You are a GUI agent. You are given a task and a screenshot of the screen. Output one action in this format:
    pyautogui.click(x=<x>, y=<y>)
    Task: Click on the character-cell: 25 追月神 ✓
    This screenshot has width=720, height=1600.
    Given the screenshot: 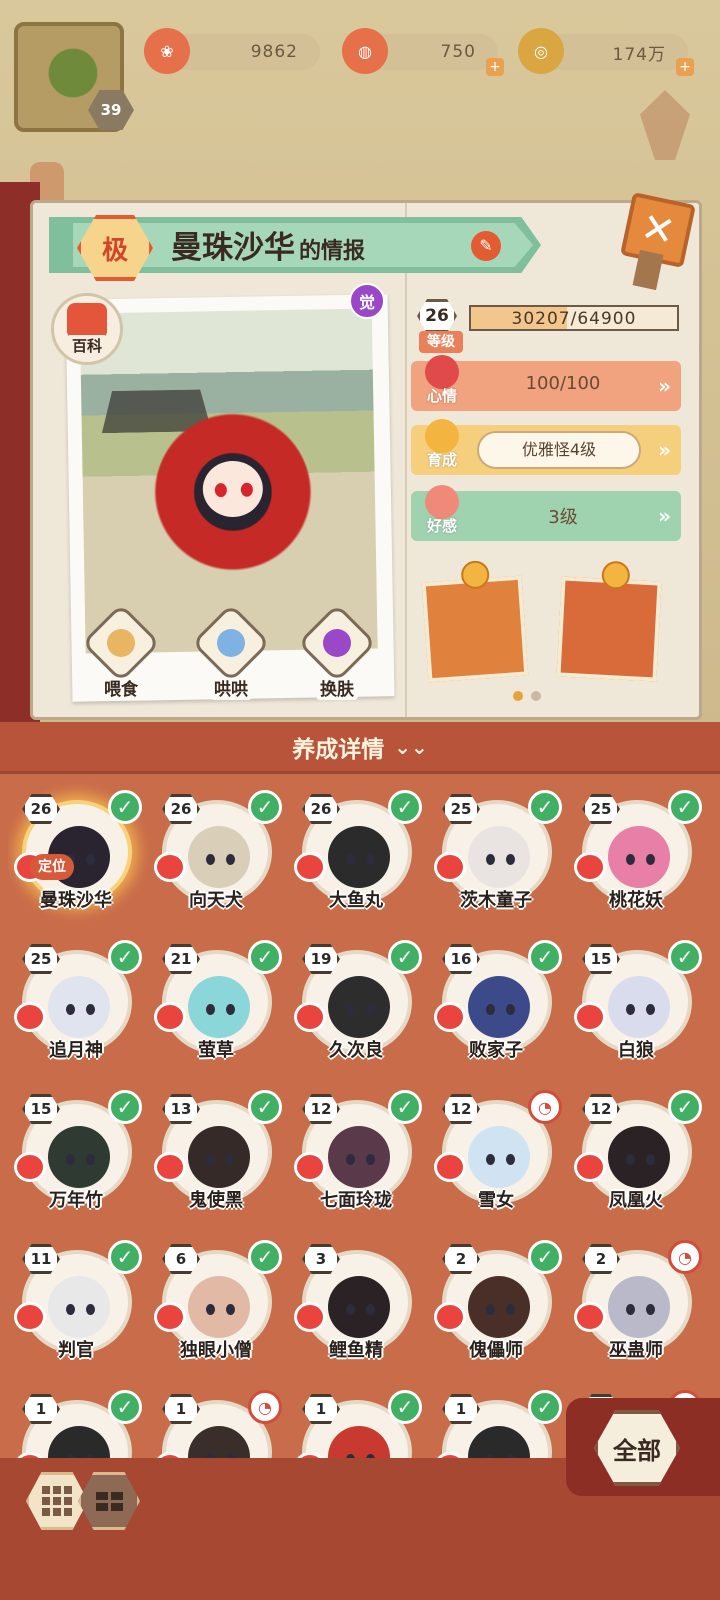 What is the action you would take?
    pyautogui.click(x=76, y=1007)
    